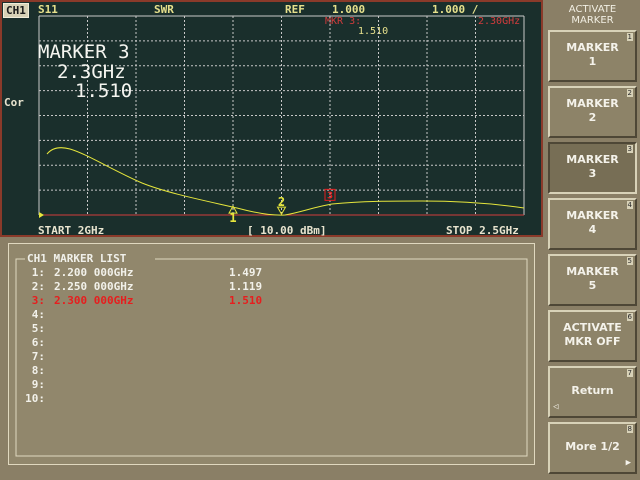 This screenshot has height=480, width=640. What do you see at coordinates (629, 37) in the screenshot?
I see `softkey-number: 1` at bounding box center [629, 37].